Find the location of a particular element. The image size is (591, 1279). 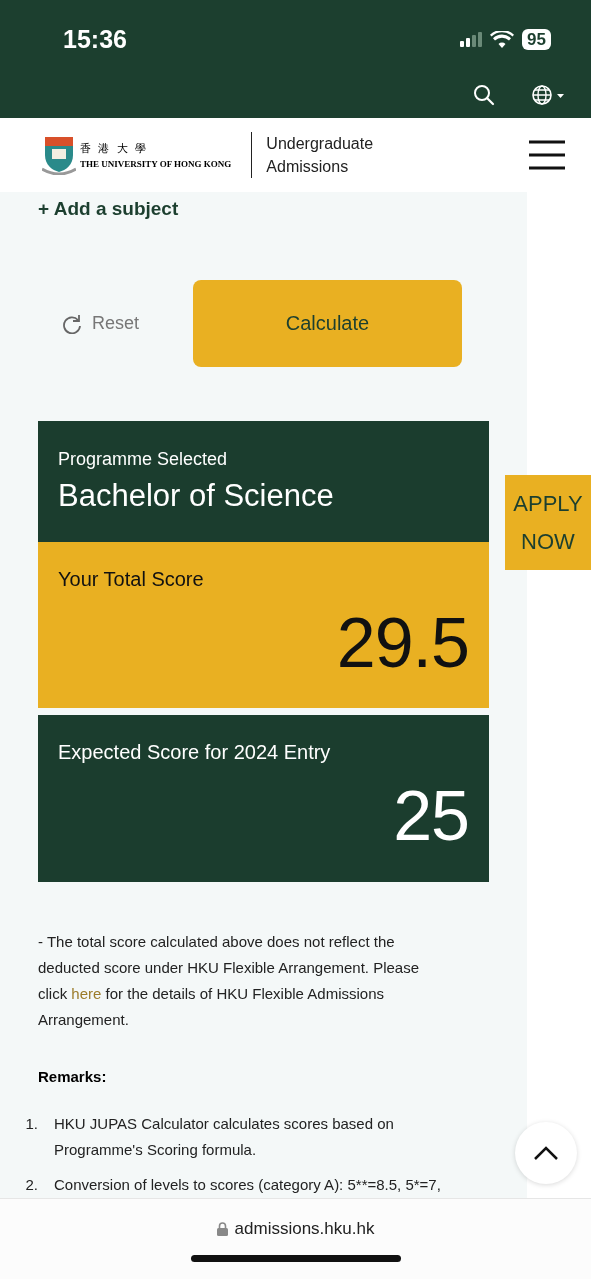

card-label: Programme Selected is located at coordinates (143, 459).